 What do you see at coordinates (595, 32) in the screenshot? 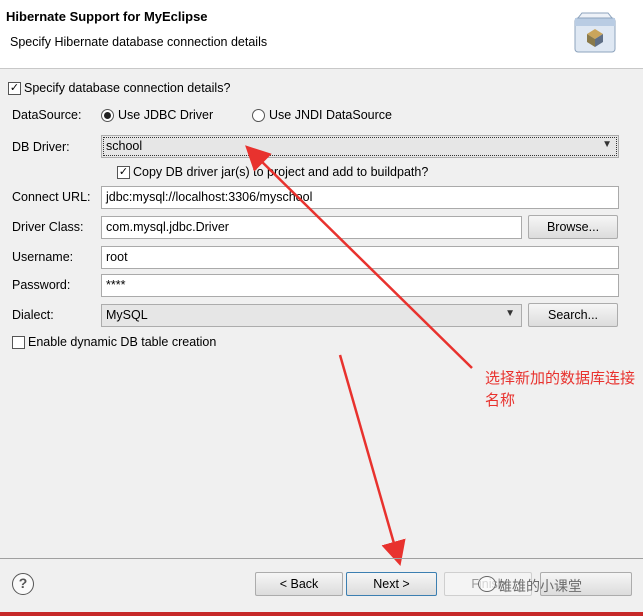
I see `wizard-banner-icon` at bounding box center [595, 32].